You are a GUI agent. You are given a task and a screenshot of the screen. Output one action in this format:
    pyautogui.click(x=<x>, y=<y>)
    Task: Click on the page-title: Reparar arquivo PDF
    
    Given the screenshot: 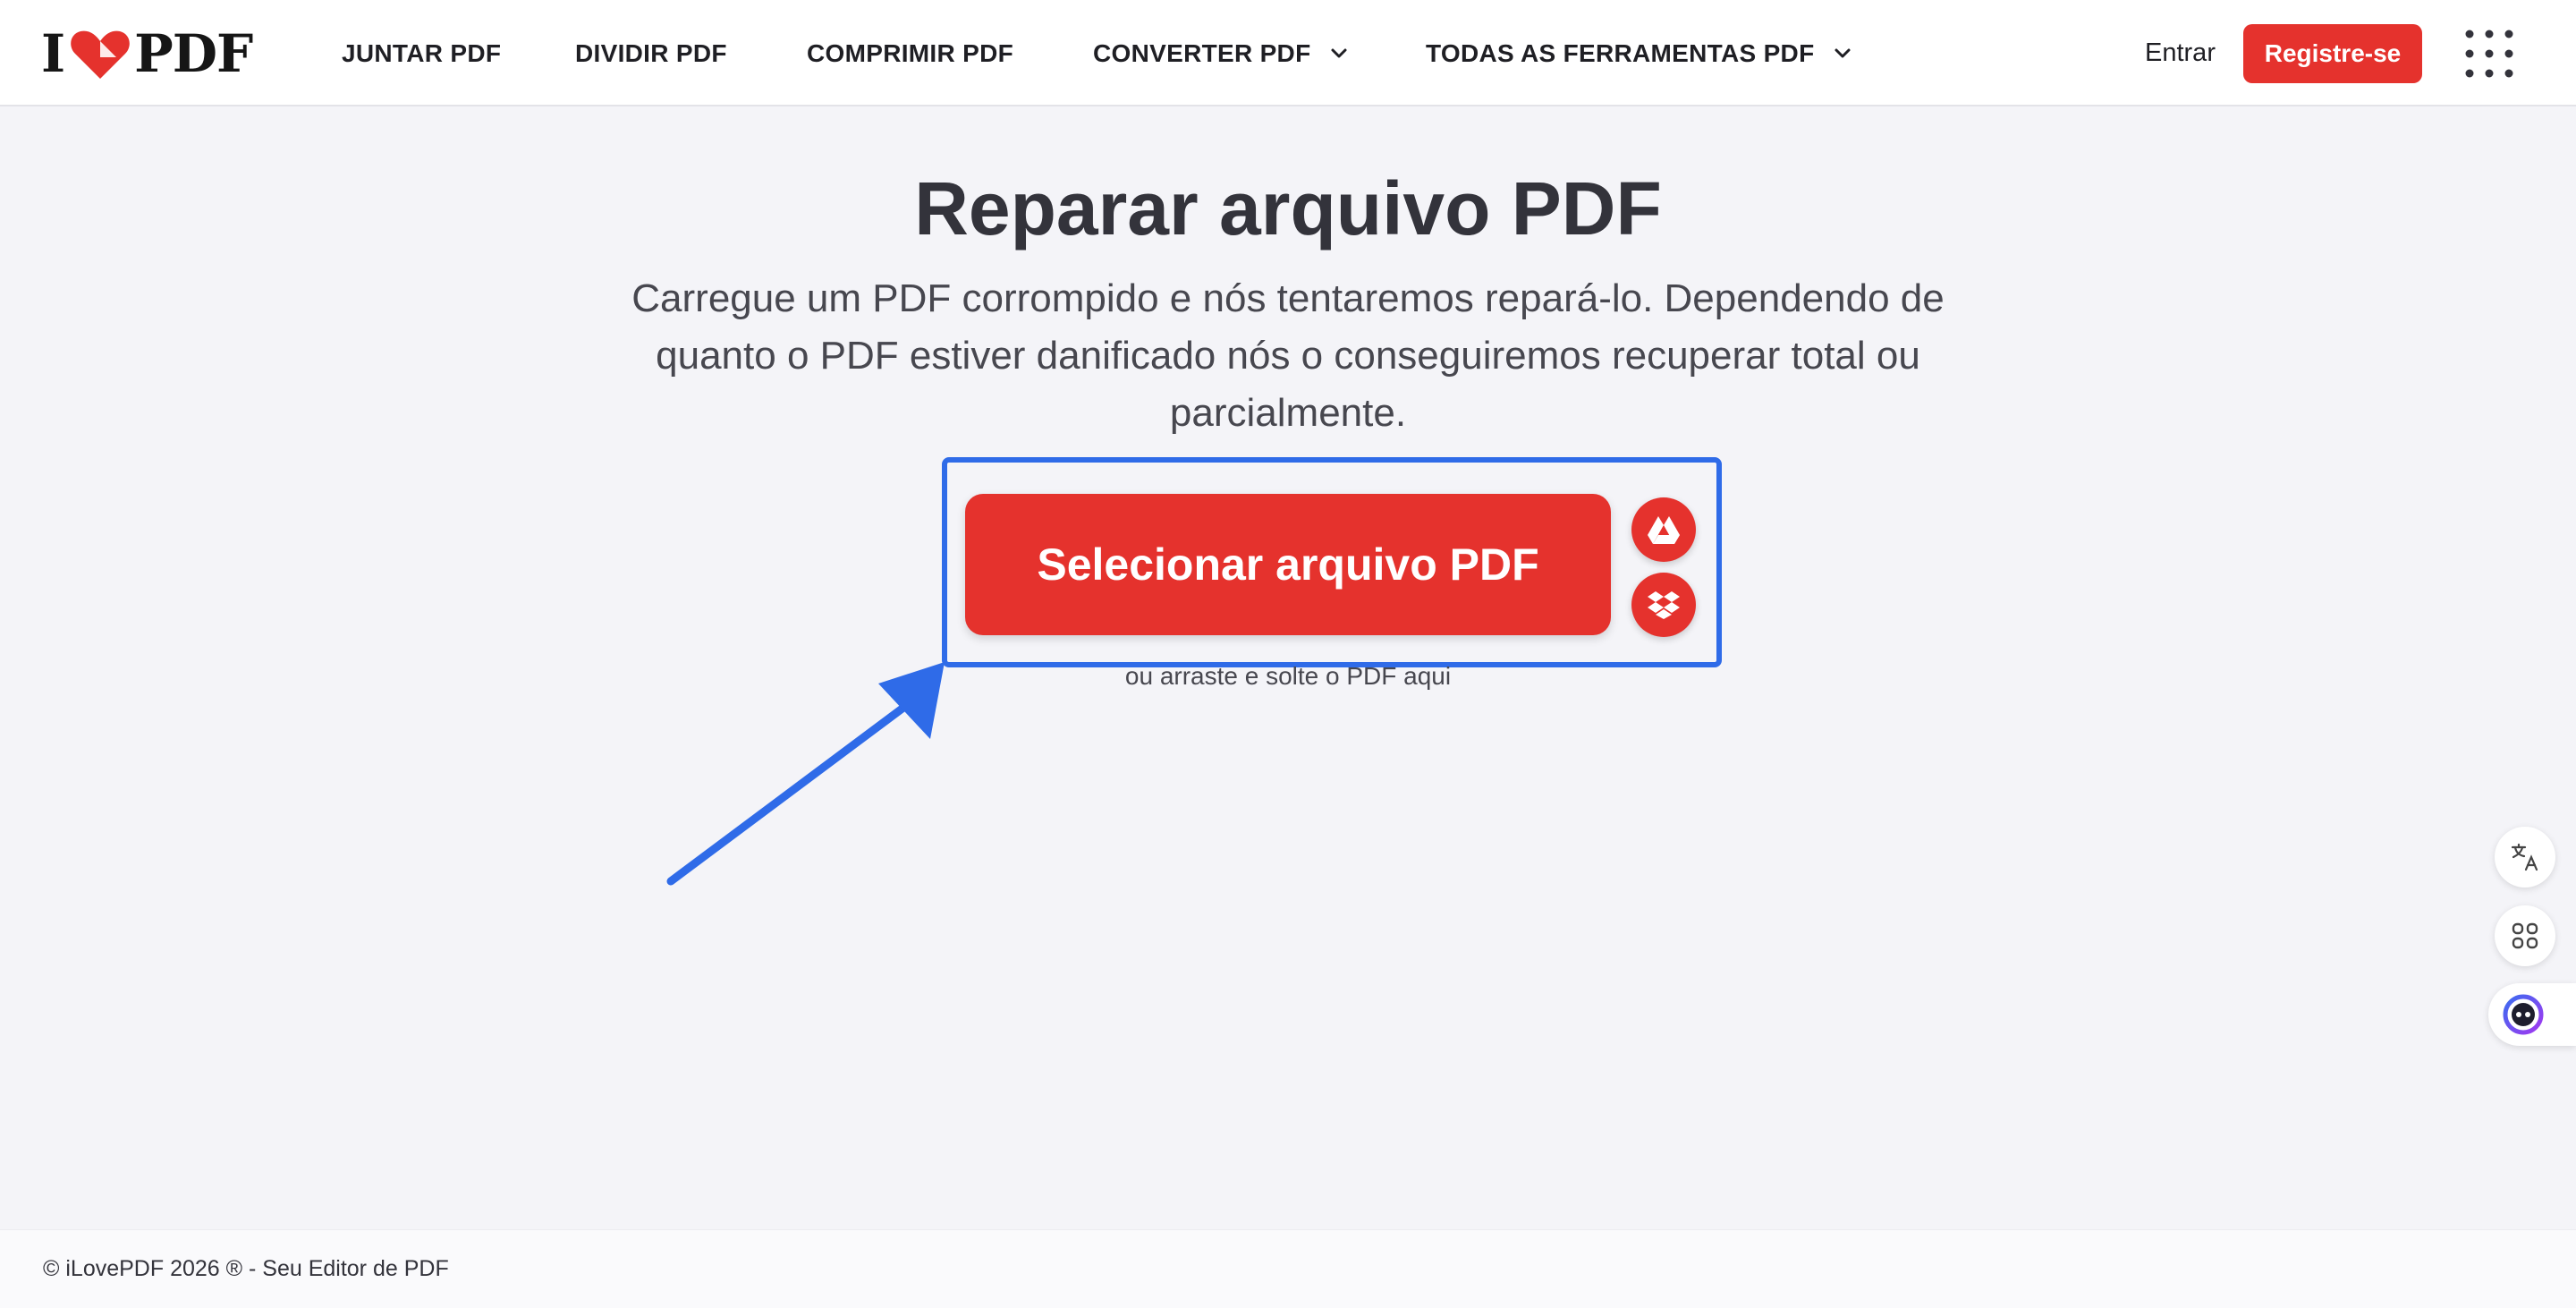 What is the action you would take?
    pyautogui.click(x=1288, y=208)
    